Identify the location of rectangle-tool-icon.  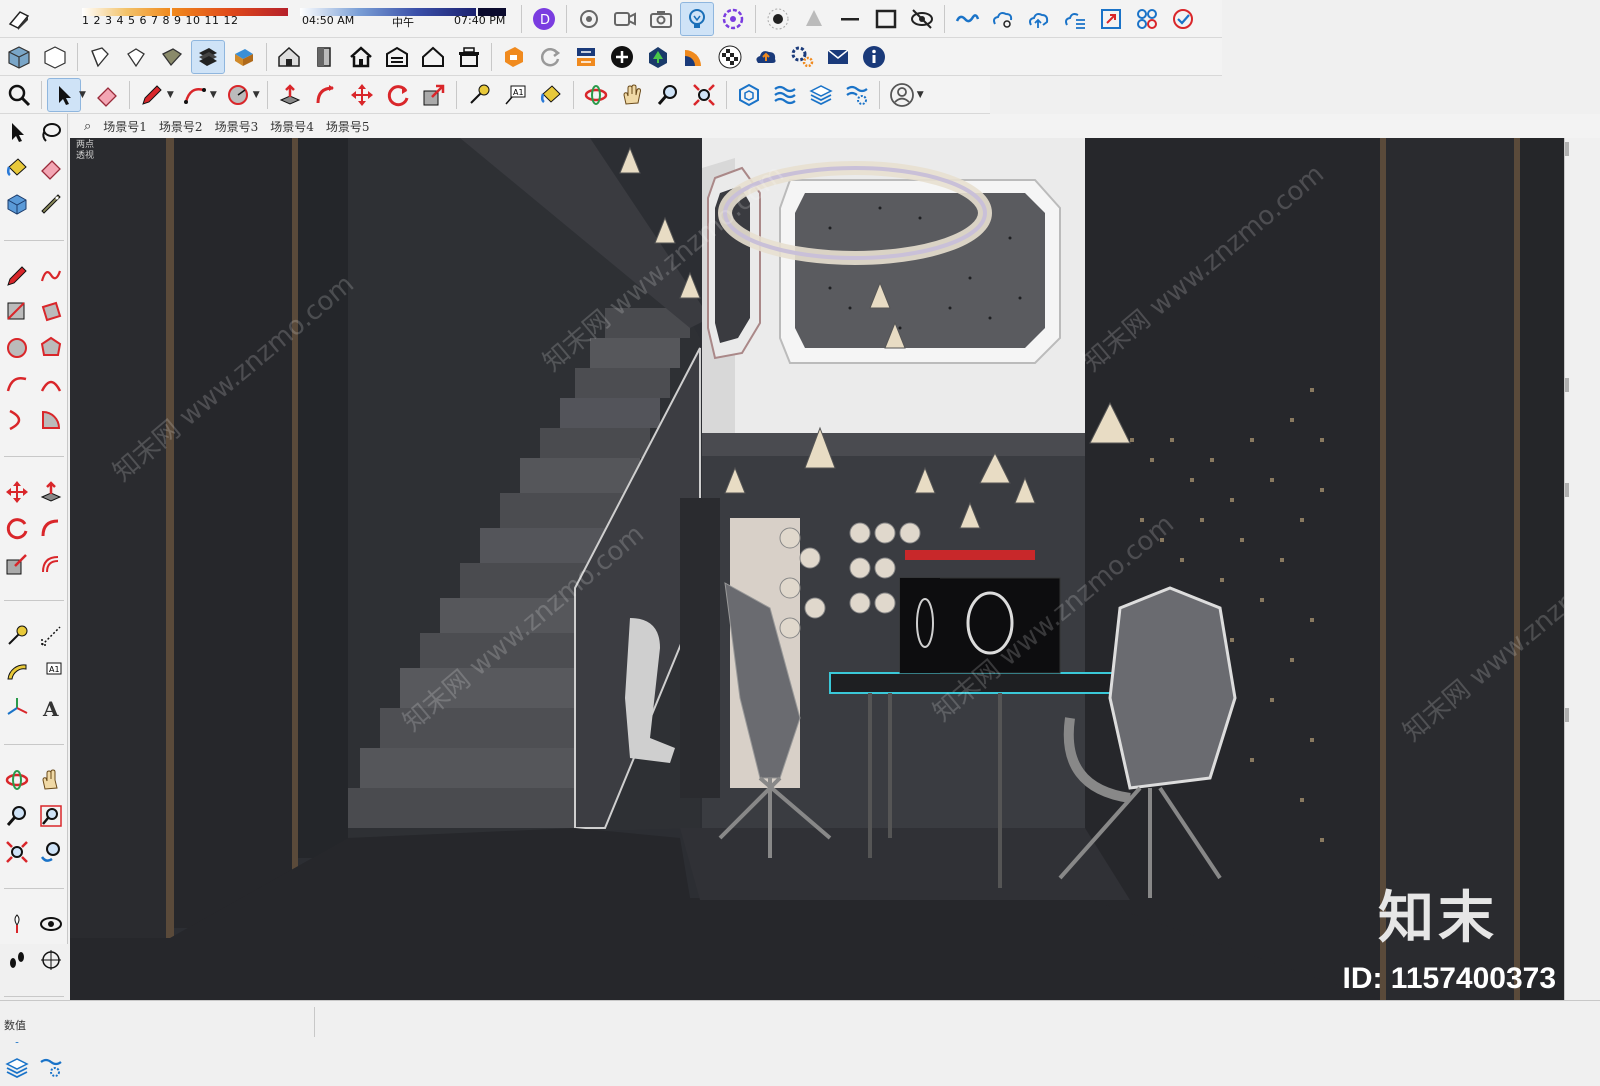
(17, 312).